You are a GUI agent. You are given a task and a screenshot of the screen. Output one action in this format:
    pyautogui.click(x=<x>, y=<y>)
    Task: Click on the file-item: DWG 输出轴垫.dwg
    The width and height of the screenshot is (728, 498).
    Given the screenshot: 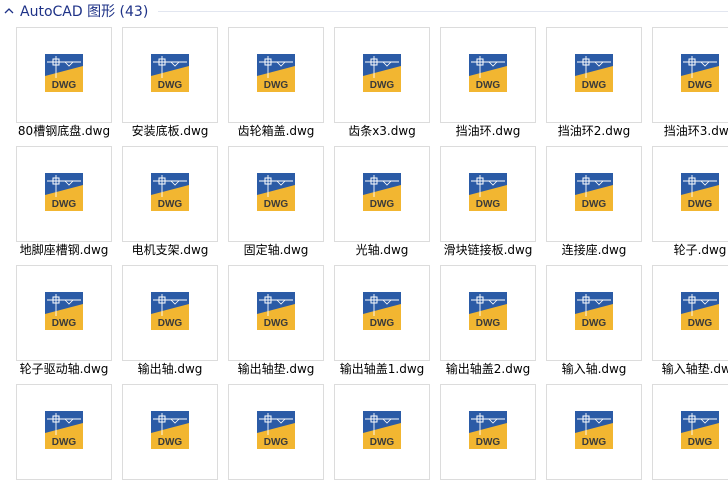 What is the action you would take?
    pyautogui.click(x=276, y=322)
    